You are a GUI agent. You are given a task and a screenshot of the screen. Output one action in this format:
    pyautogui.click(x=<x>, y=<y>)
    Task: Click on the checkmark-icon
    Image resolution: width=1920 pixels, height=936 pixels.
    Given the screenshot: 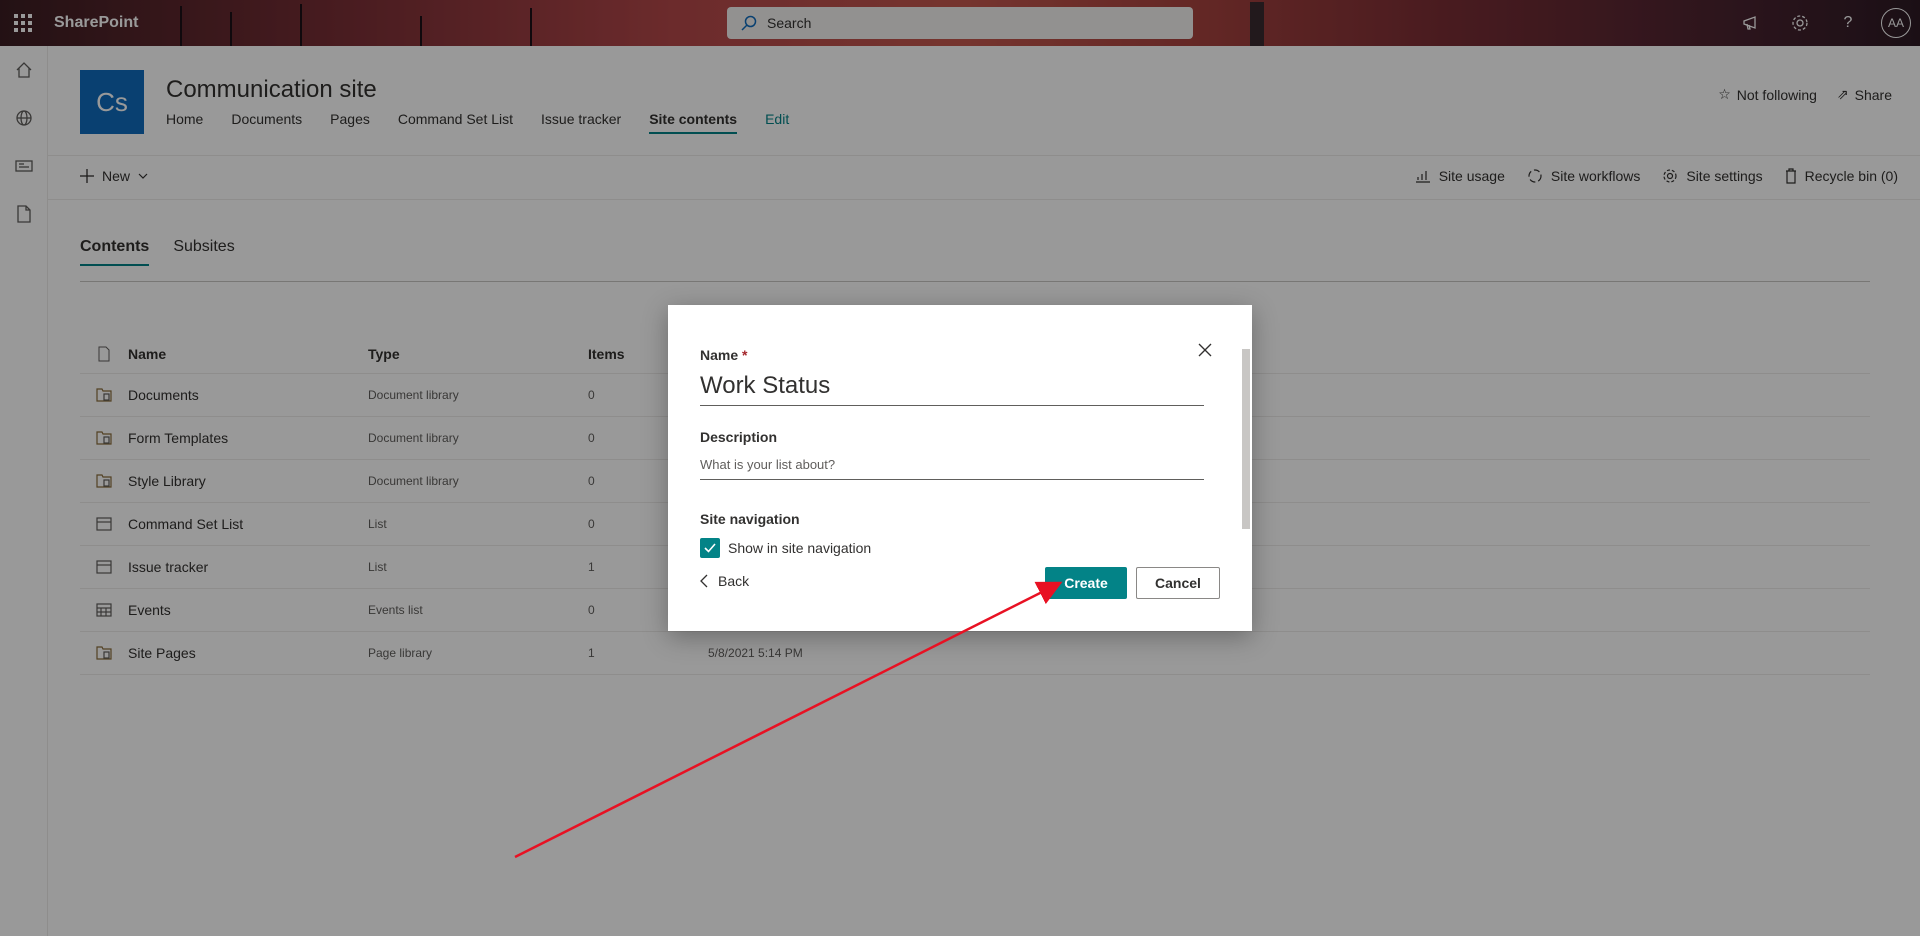 What is the action you would take?
    pyautogui.click(x=710, y=548)
    